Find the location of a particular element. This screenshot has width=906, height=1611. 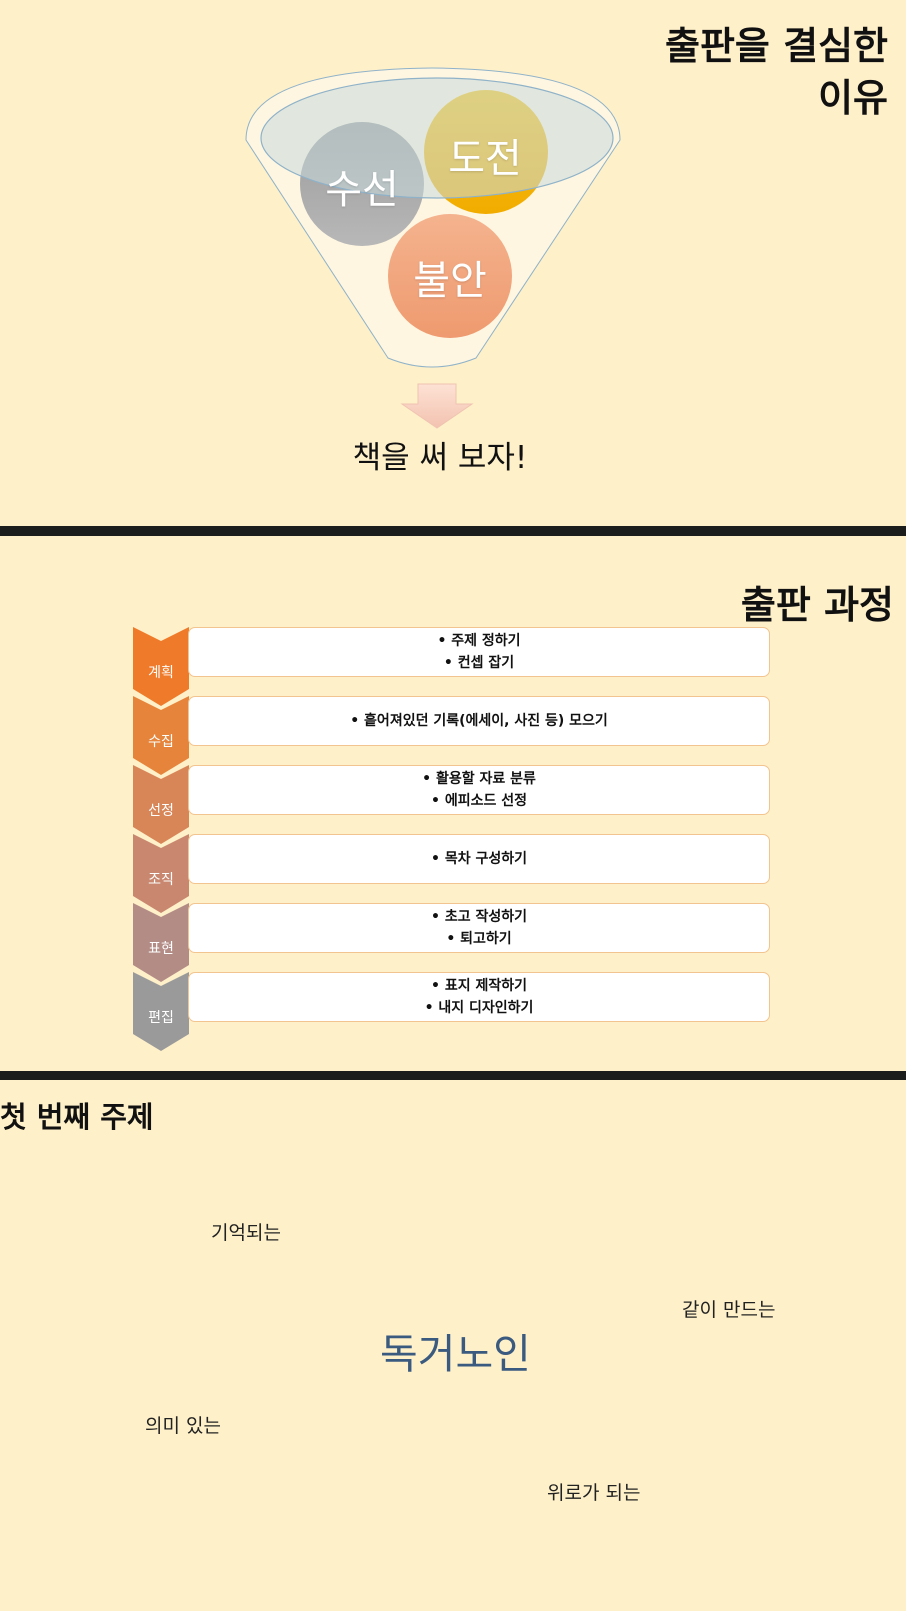

step-chevron: 선정 is located at coordinates (161, 804).